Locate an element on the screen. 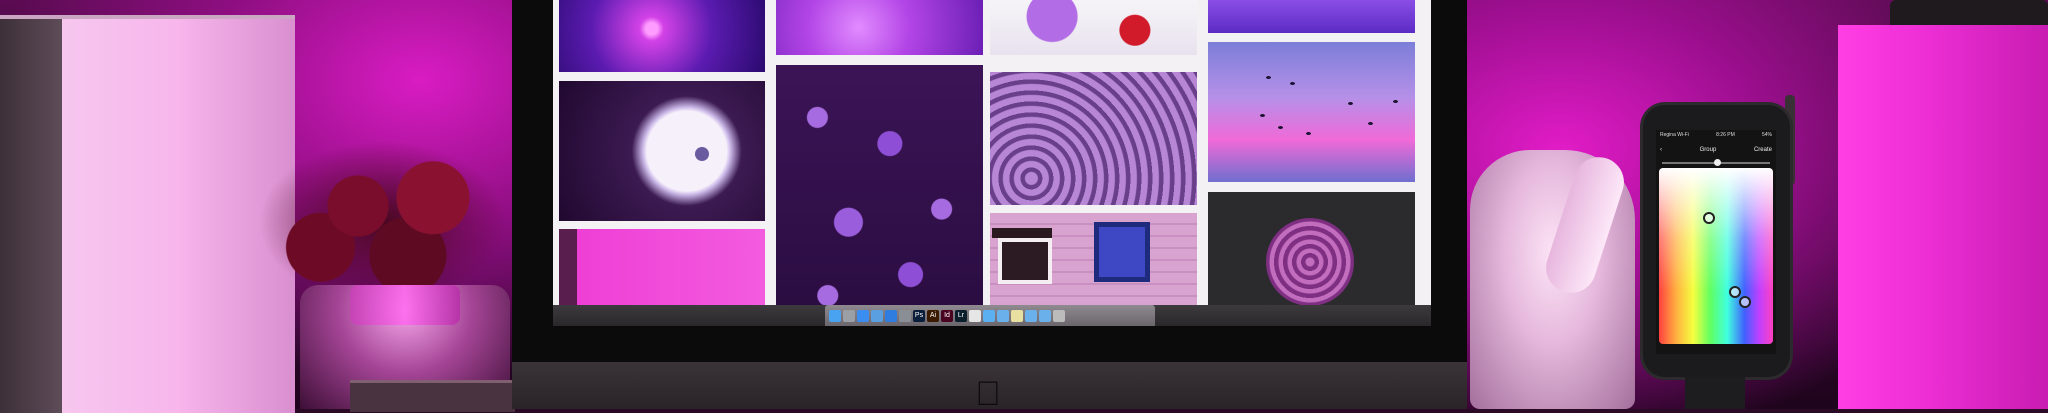  battery-label: 54% is located at coordinates (1766, 135).